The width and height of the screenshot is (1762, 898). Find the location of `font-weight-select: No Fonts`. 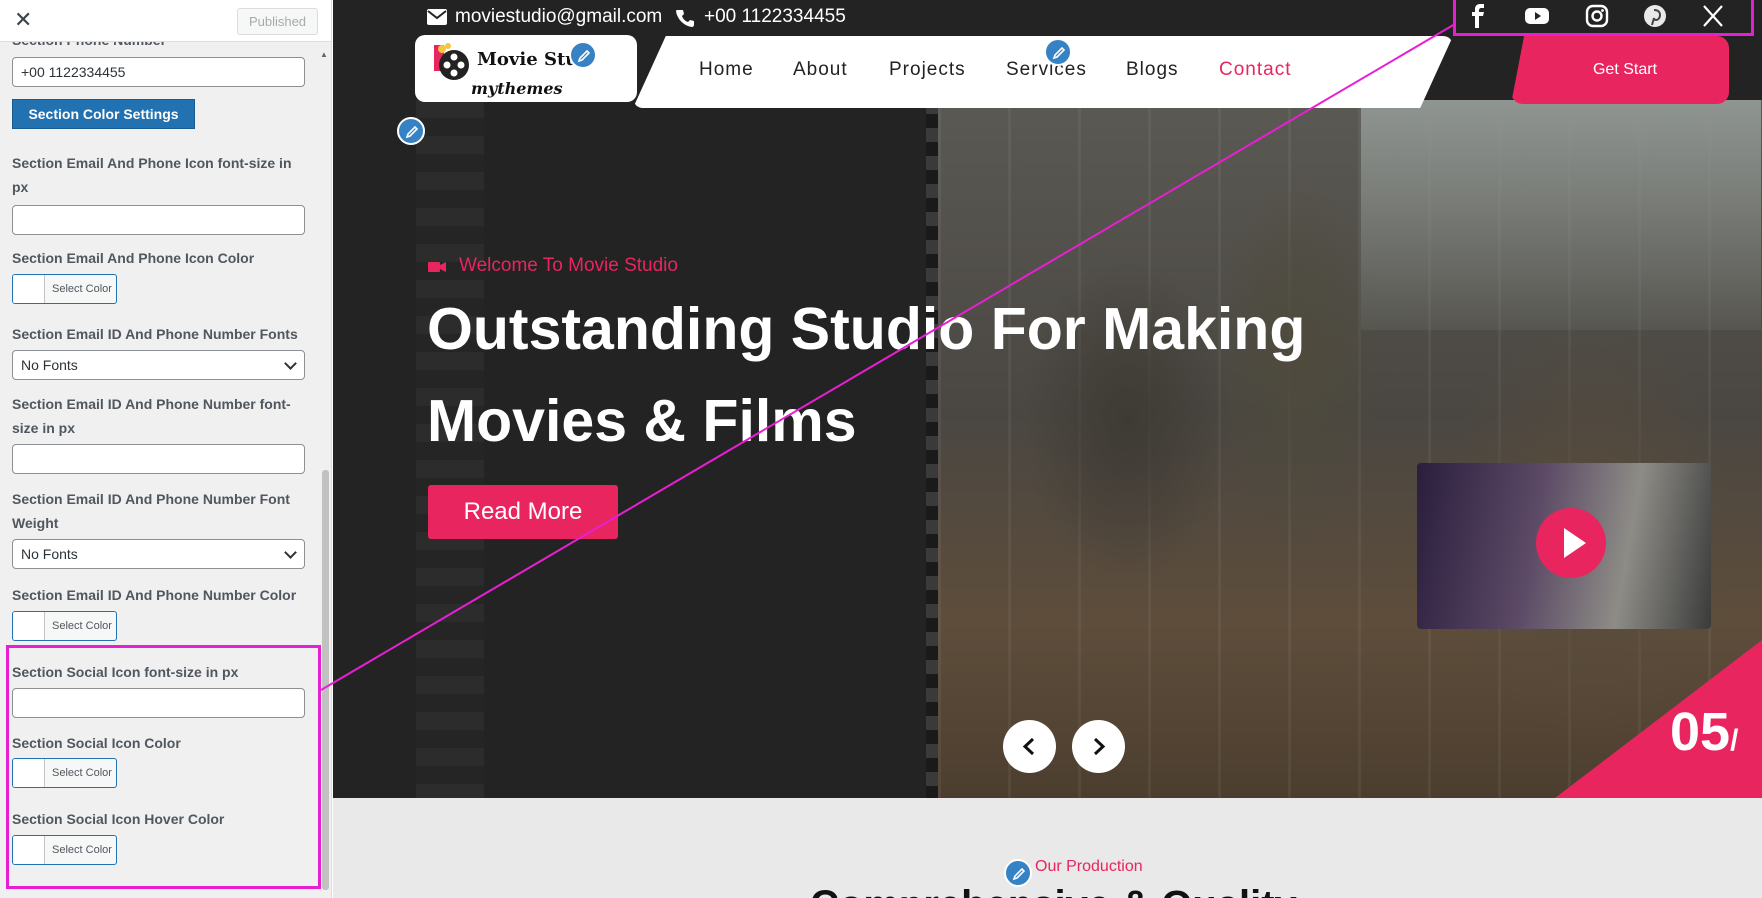

font-weight-select: No Fonts is located at coordinates (158, 554).